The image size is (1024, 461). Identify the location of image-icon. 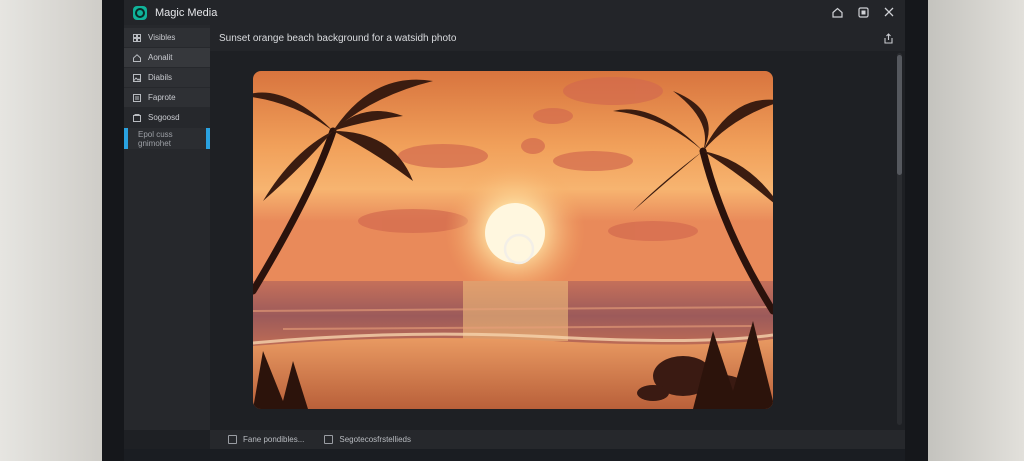
(136, 77).